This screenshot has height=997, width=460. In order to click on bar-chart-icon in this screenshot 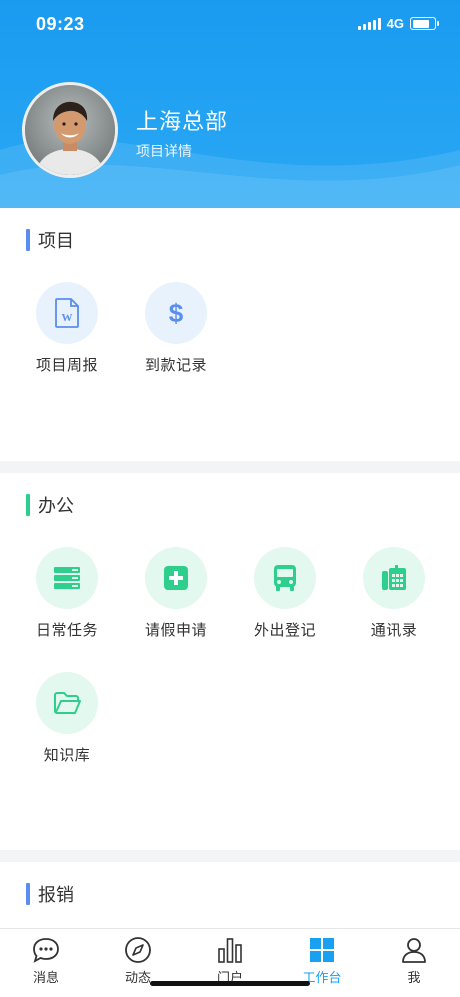, I will do `click(230, 950)`.